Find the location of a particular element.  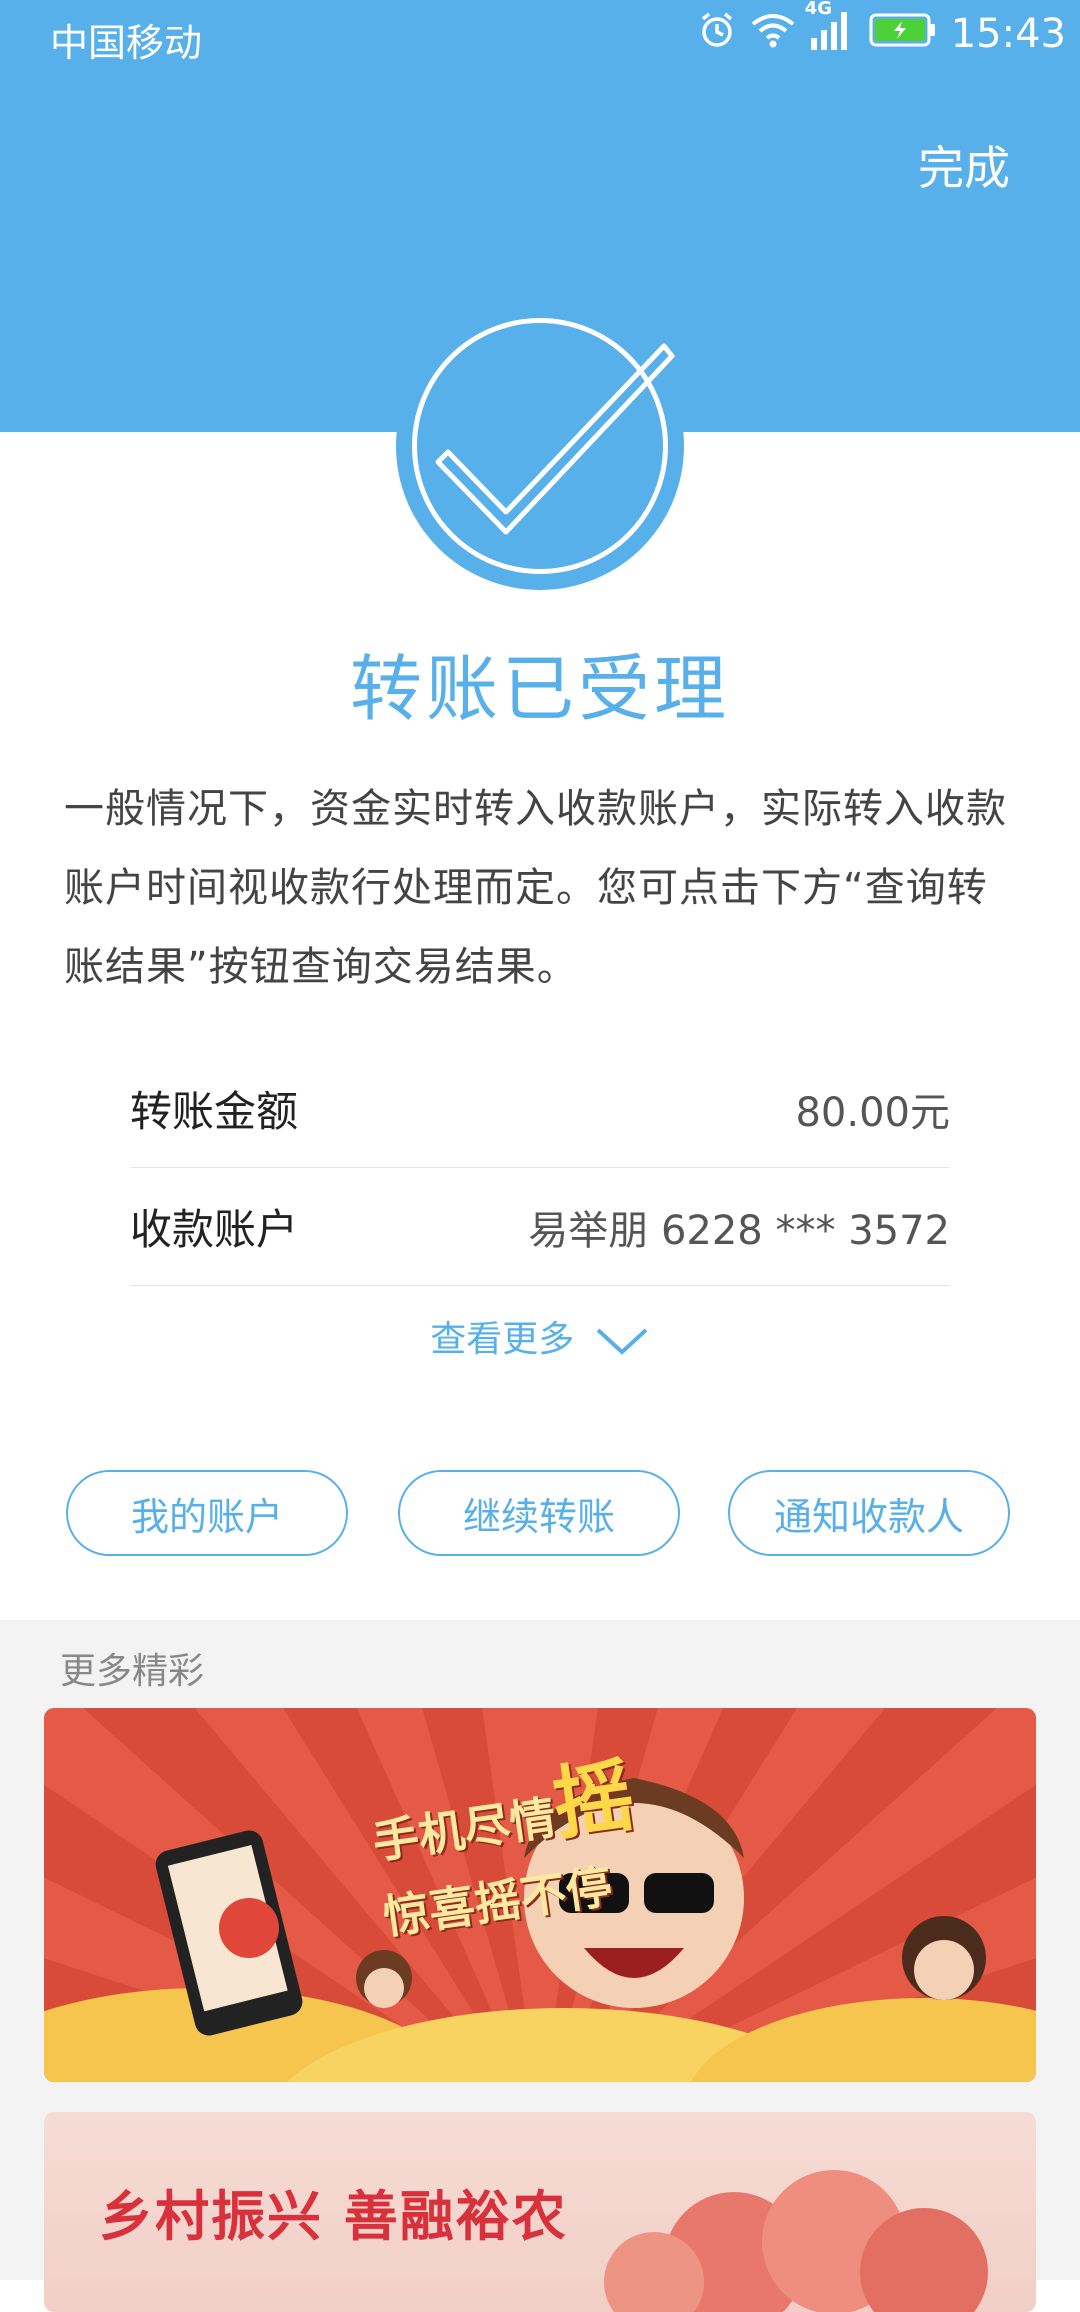

signal-icon: 4G is located at coordinates (830, 30).